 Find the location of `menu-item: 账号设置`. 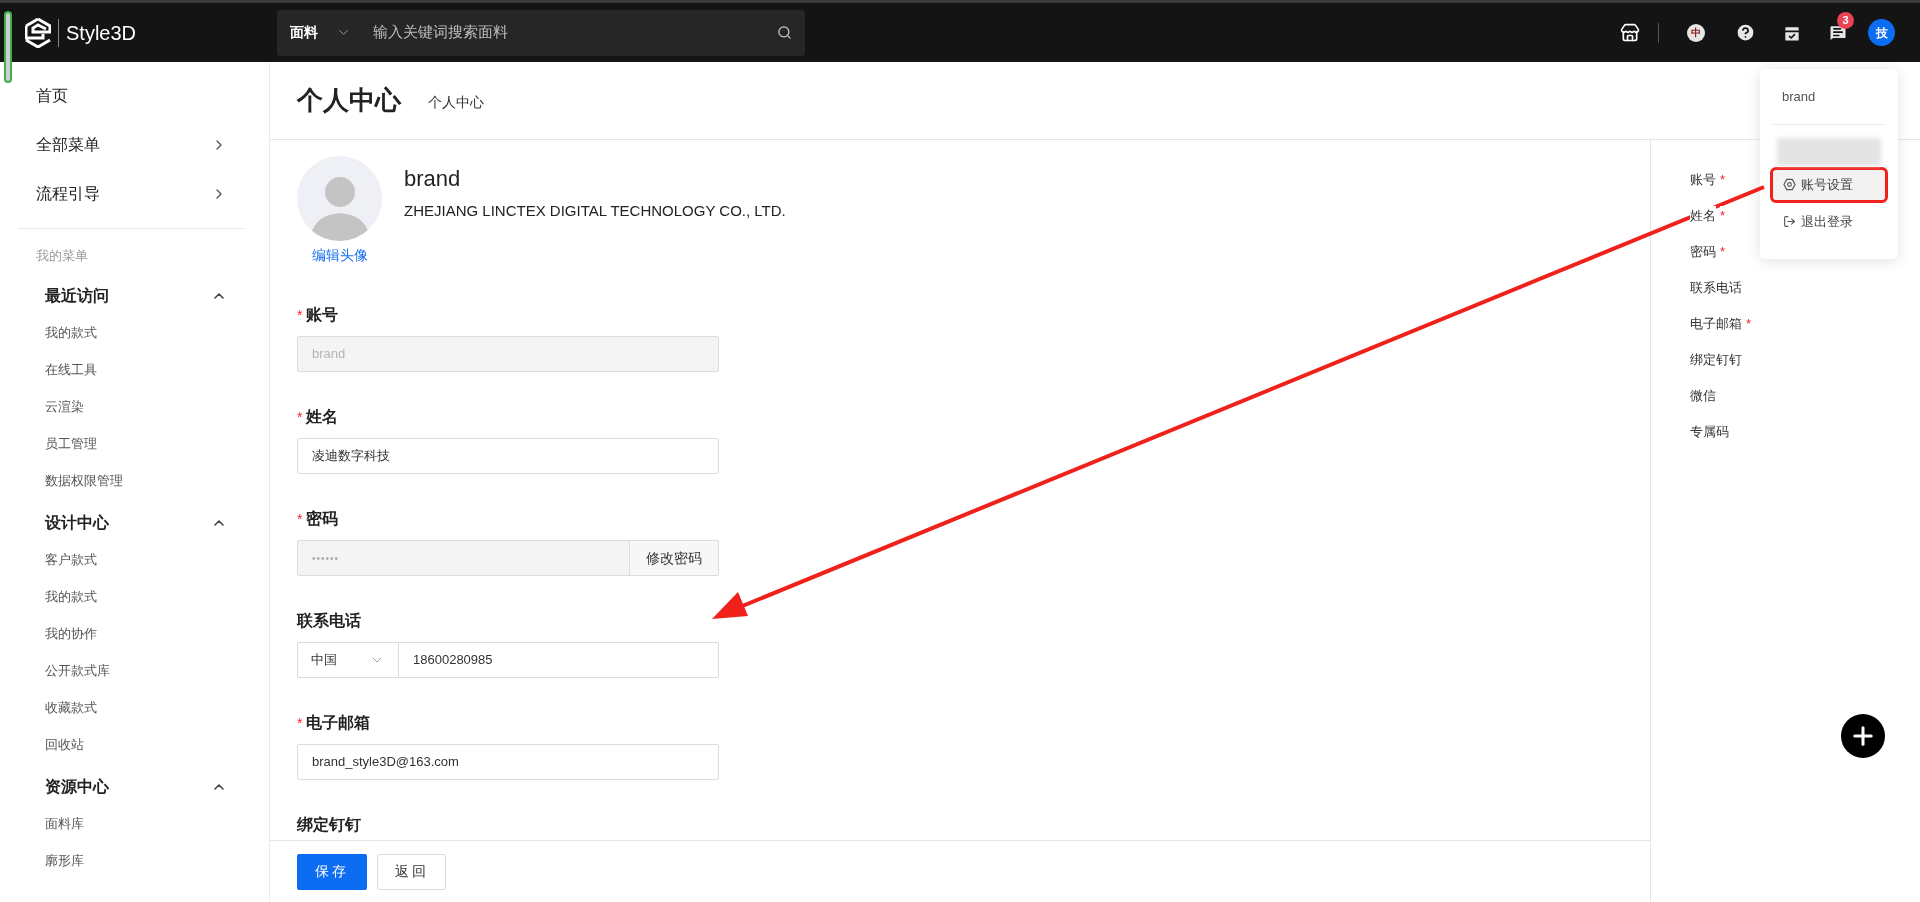

menu-item: 账号设置 is located at coordinates (1829, 184).